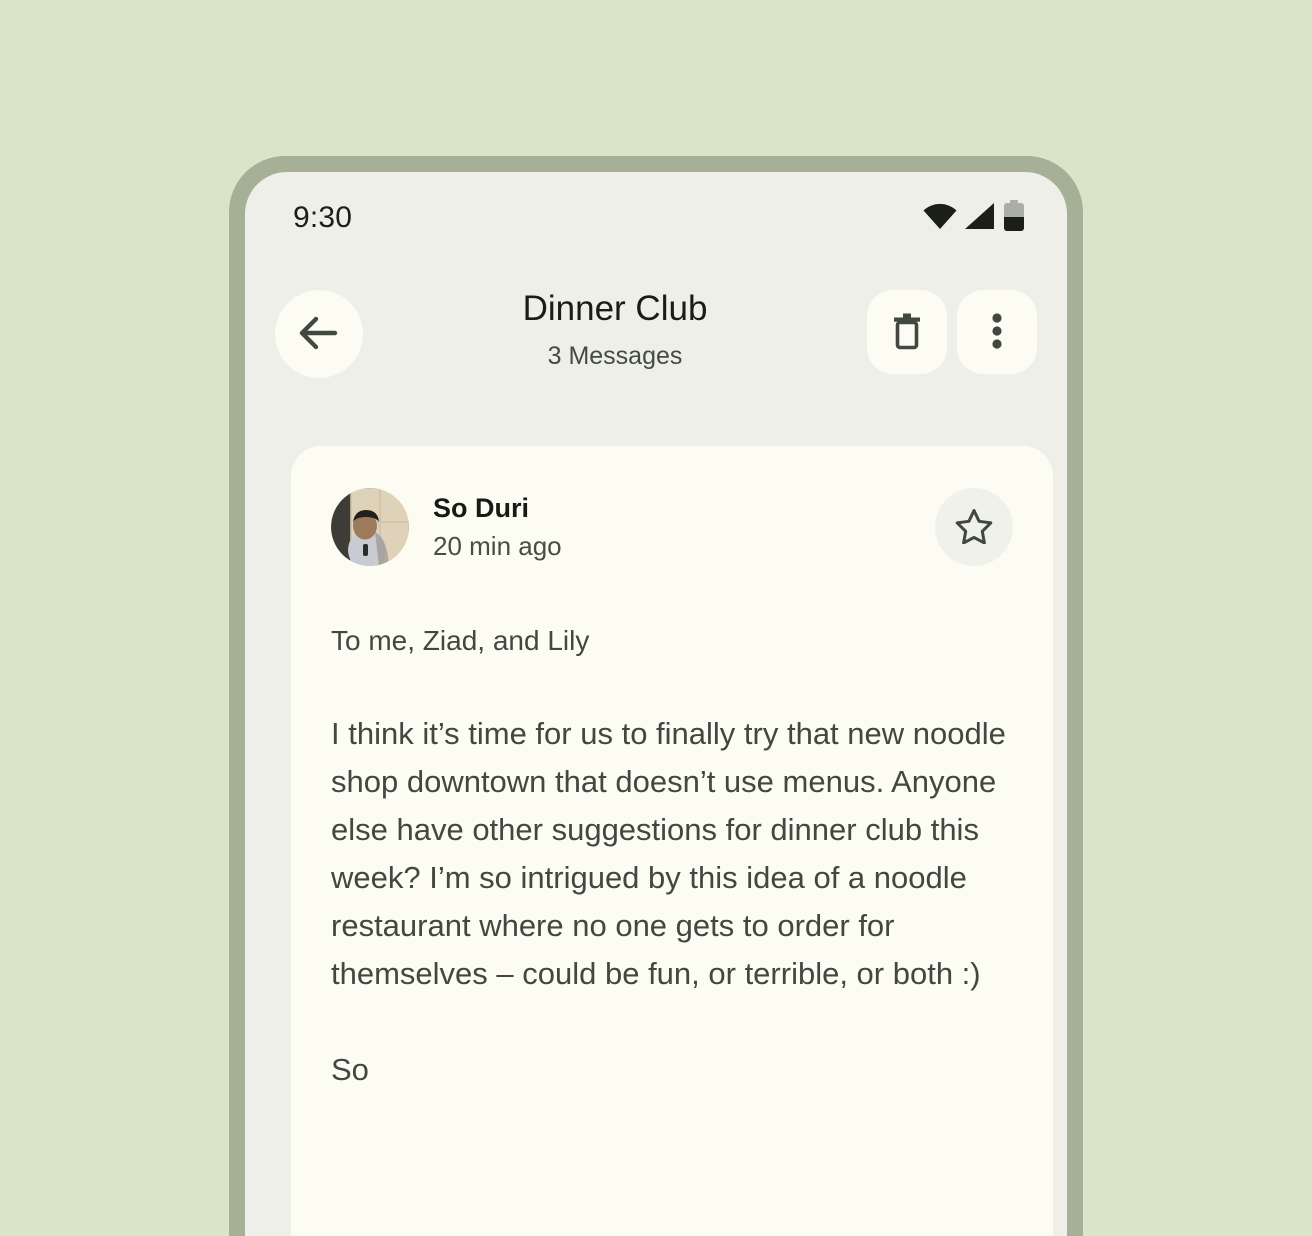  I want to click on arrow-left-icon, so click(319, 334).